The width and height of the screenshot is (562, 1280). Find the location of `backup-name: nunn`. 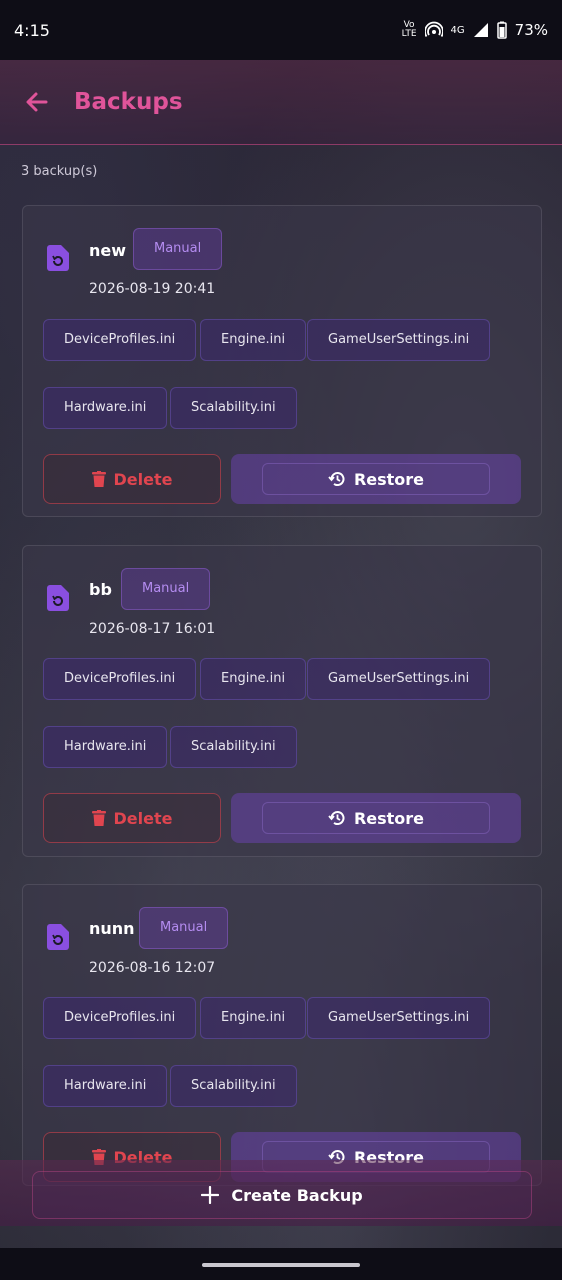

backup-name: nunn is located at coordinates (112, 928).